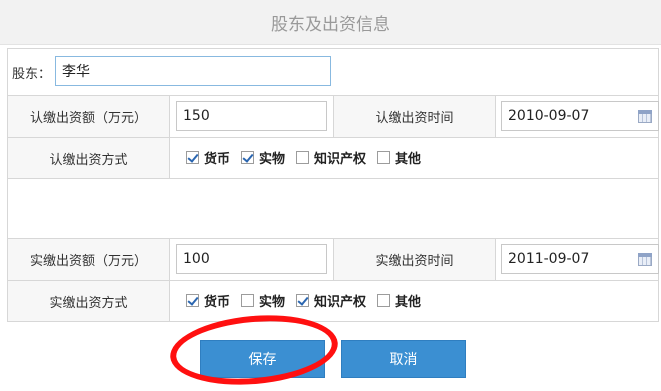 Image resolution: width=661 pixels, height=391 pixels. What do you see at coordinates (403, 359) in the screenshot?
I see `cancel-button: 取消` at bounding box center [403, 359].